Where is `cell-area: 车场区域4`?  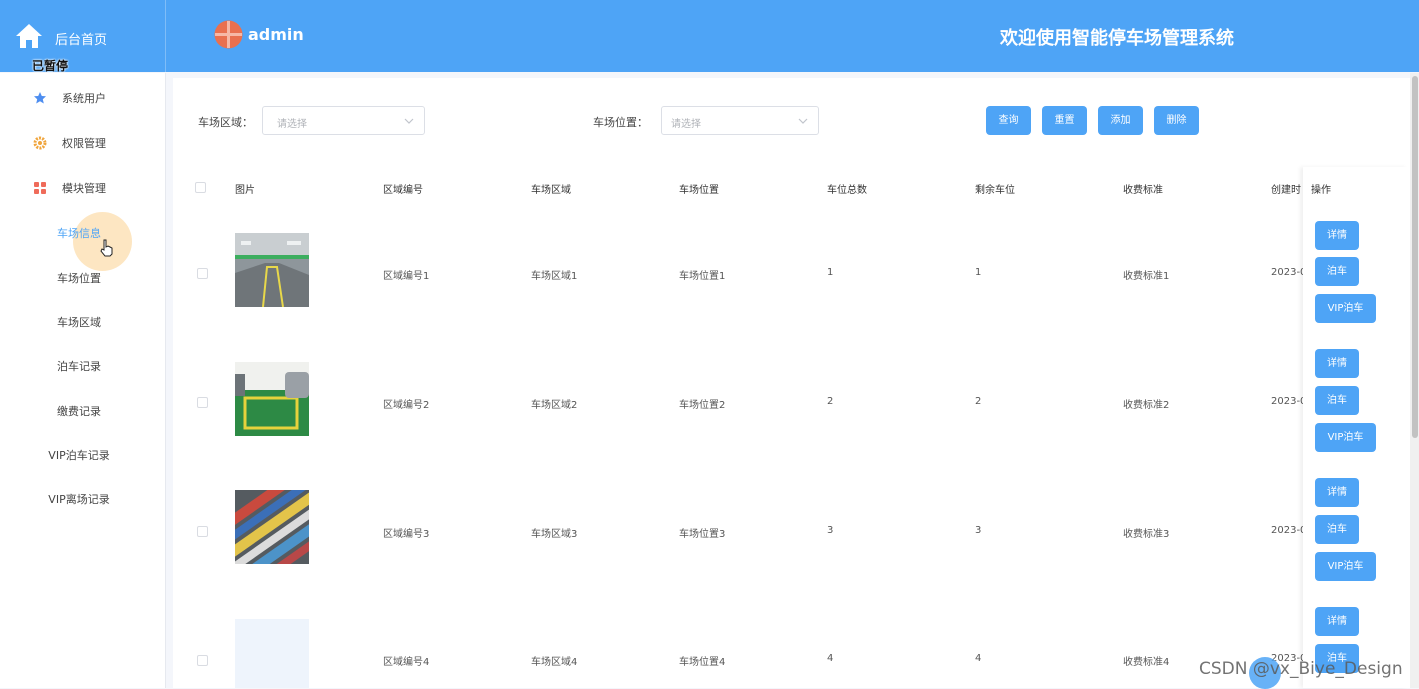
cell-area: 车场区域4 is located at coordinates (554, 662).